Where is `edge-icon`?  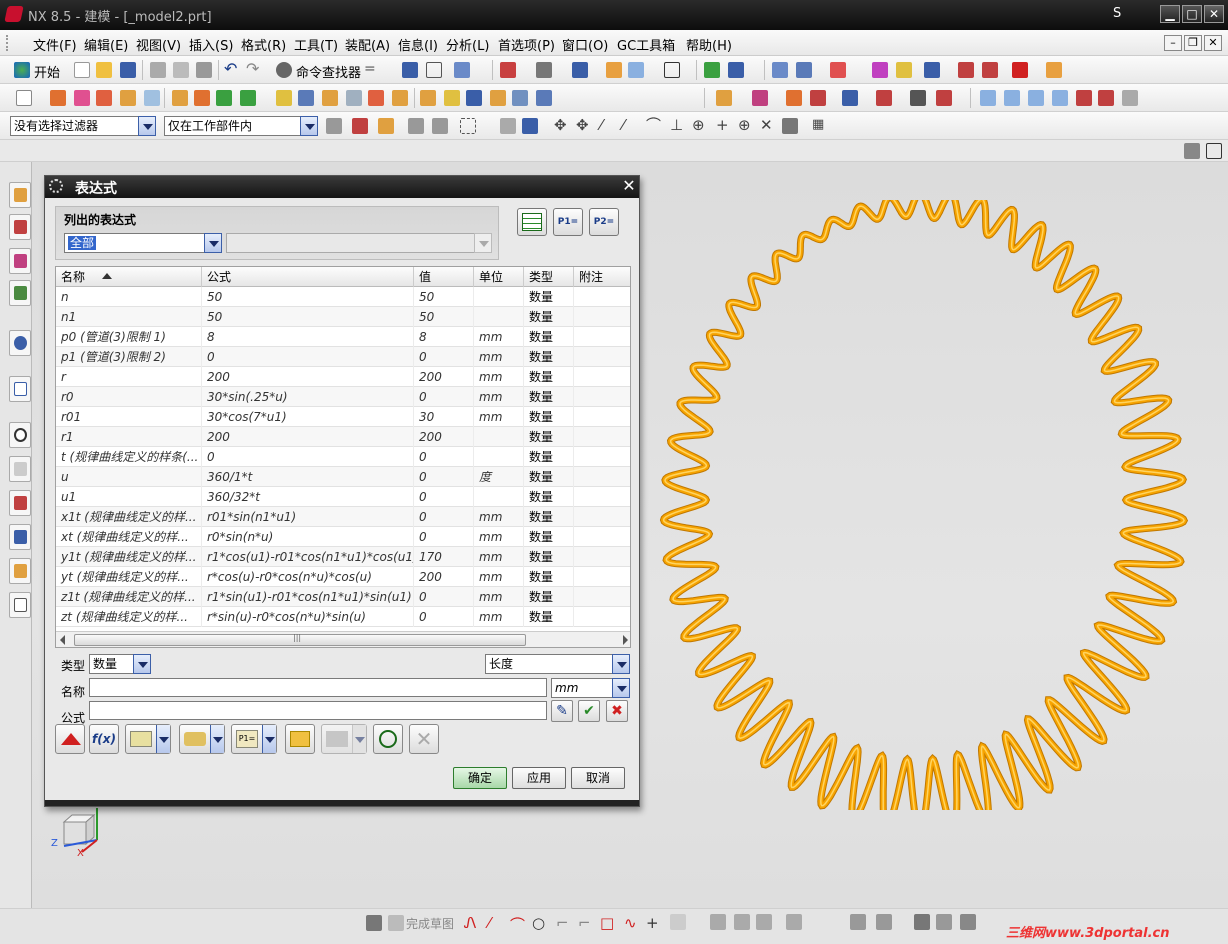 edge-icon is located at coordinates (614, 70).